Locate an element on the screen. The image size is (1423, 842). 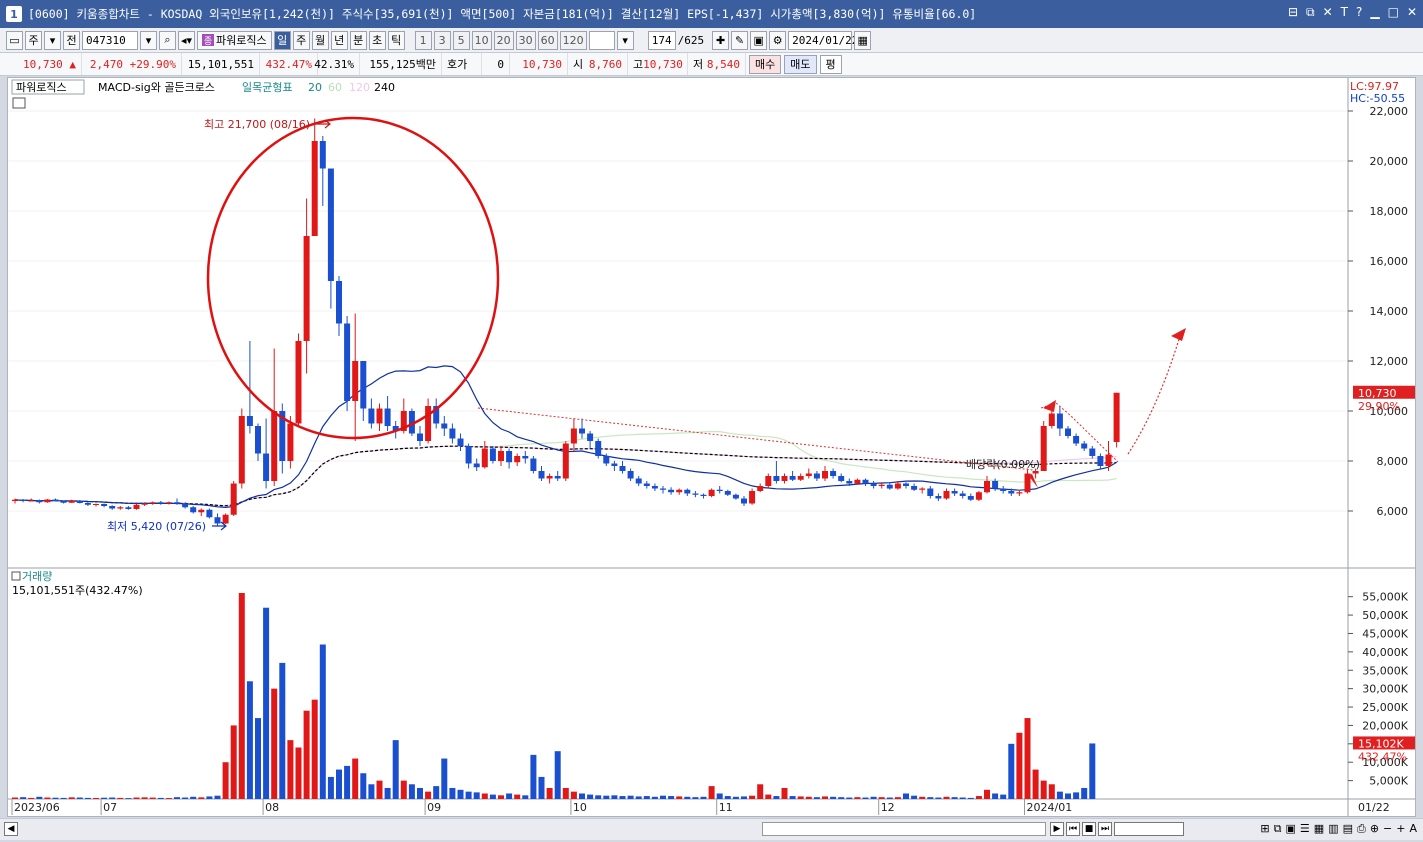
period-month: 월 is located at coordinates (320, 40).